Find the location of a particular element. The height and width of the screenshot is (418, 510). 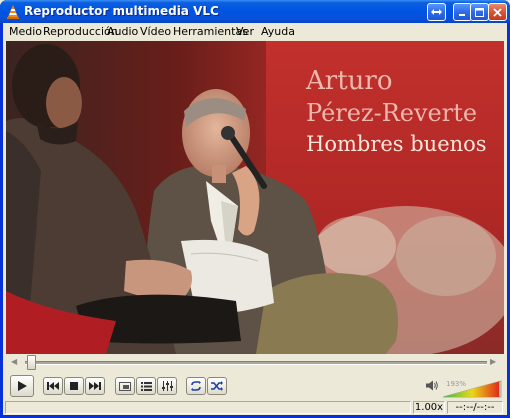

maximize-button is located at coordinates (479, 12).